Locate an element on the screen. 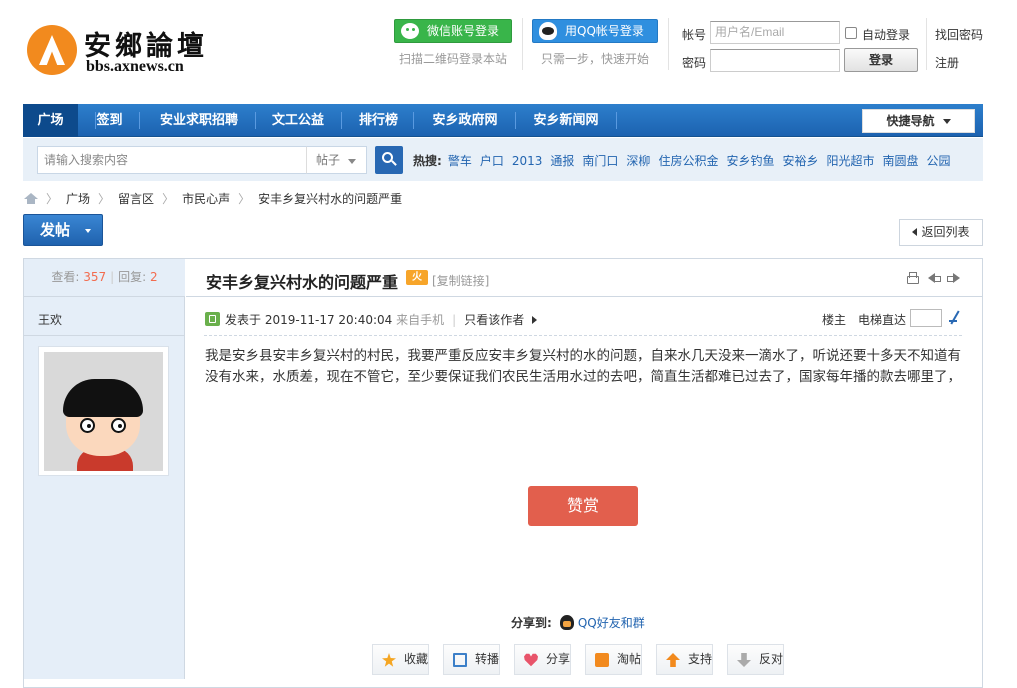  repost-icon is located at coordinates (460, 660).